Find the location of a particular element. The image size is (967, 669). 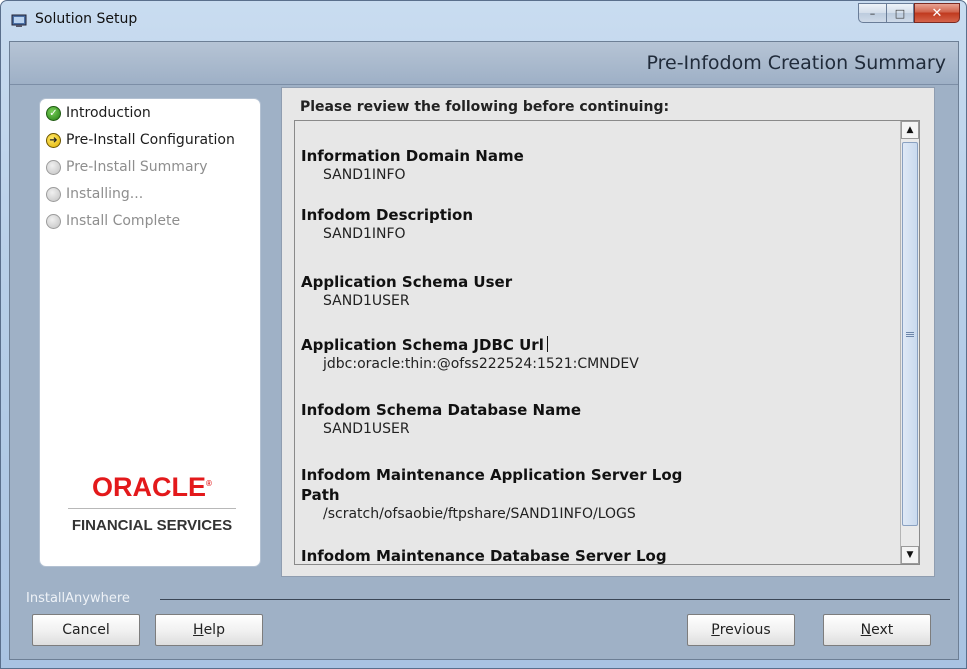

entry-title: Infodom Description is located at coordinates (387, 215).